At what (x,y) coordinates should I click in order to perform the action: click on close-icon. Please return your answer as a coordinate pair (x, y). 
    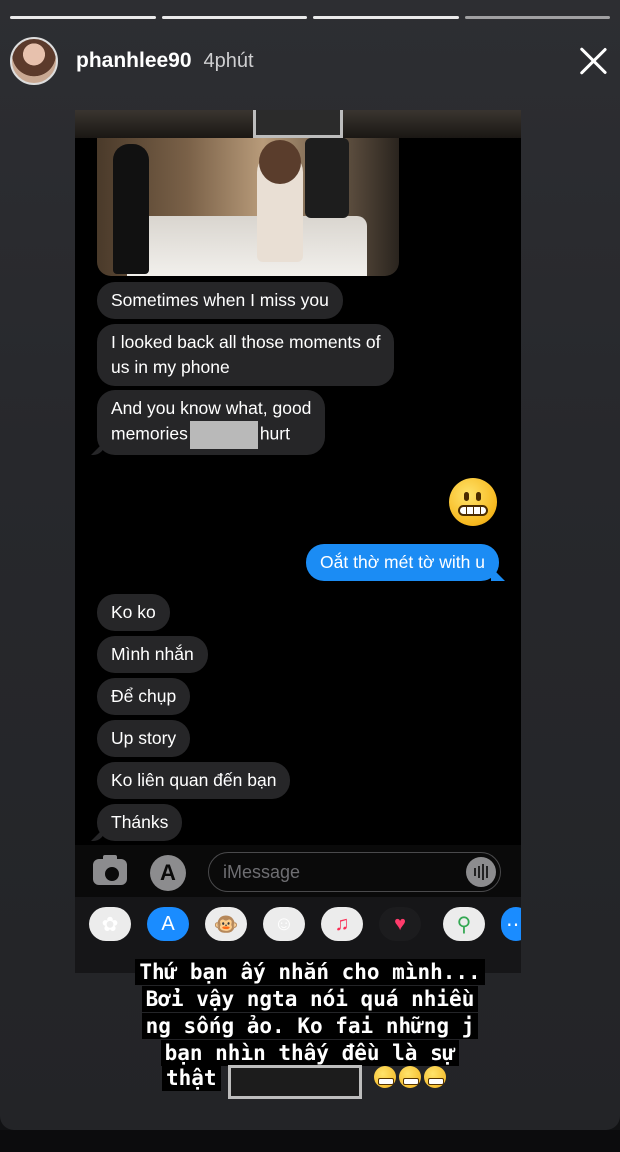
    Looking at the image, I should click on (593, 61).